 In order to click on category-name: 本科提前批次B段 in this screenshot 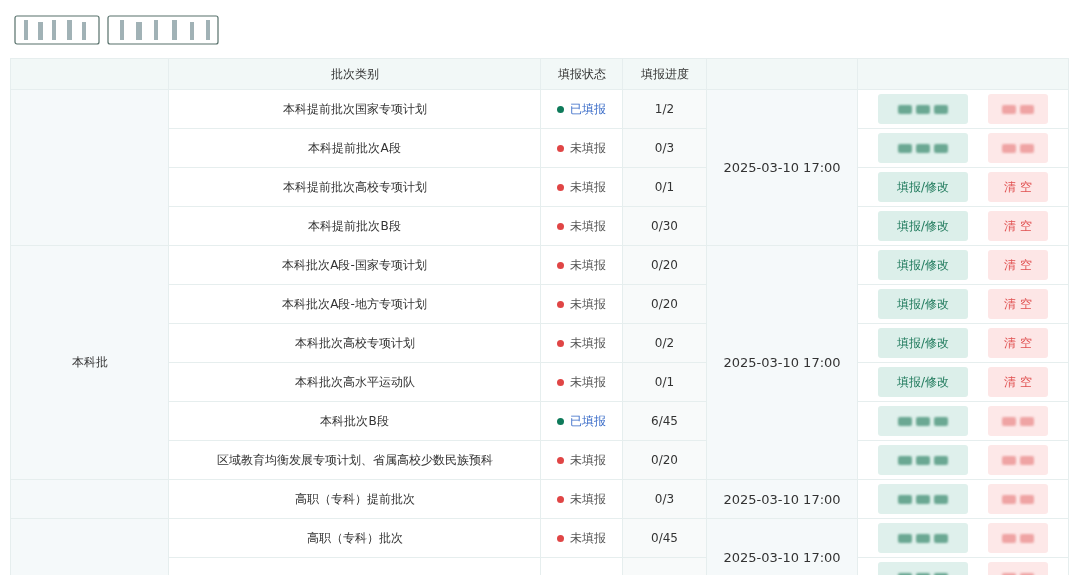, I will do `click(354, 225)`.